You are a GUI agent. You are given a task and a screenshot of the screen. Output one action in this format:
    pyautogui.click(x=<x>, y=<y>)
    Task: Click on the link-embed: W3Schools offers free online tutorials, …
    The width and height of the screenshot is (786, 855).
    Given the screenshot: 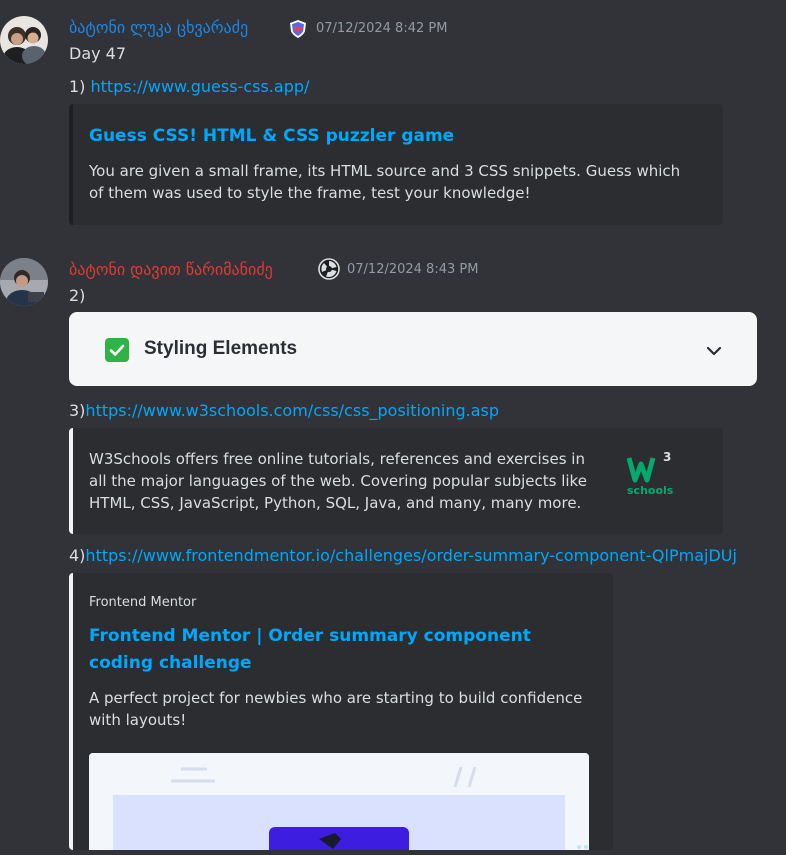 What is the action you would take?
    pyautogui.click(x=396, y=481)
    